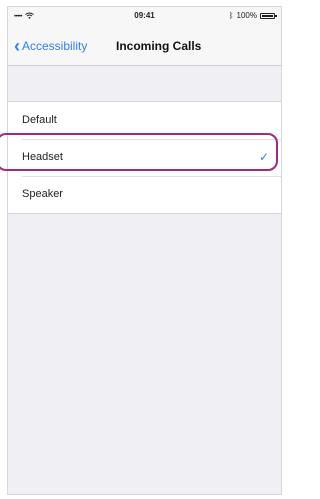  I want to click on status-right: ᛒ 100%, so click(252, 15).